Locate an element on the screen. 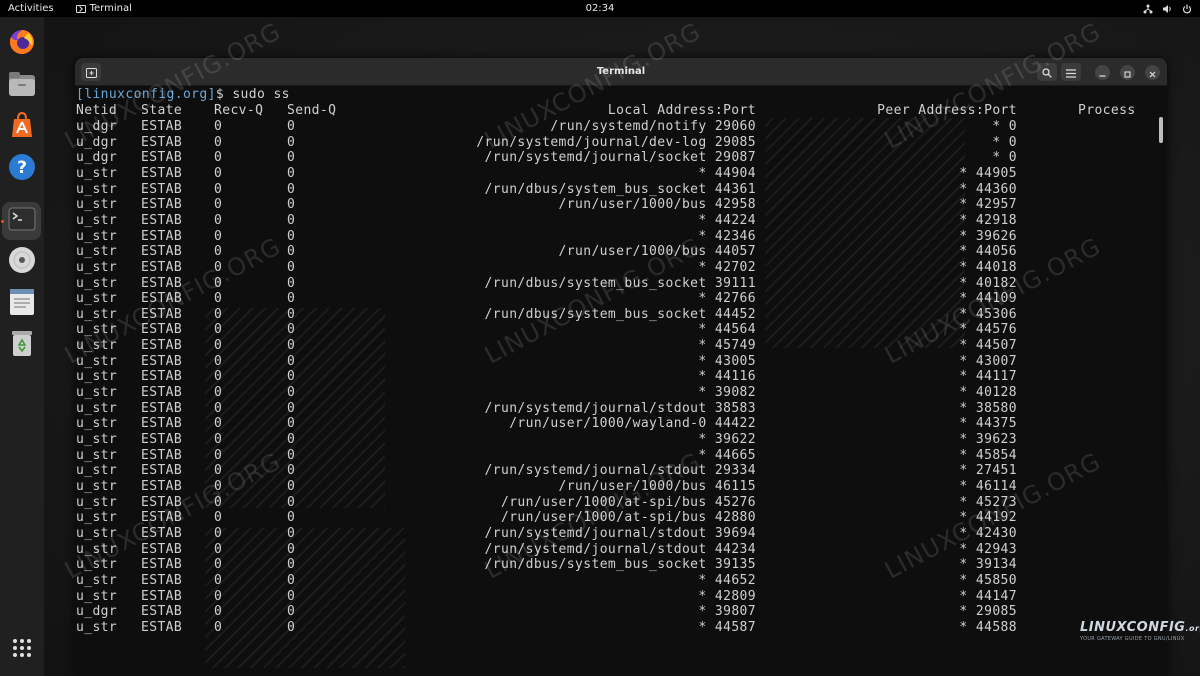 The image size is (1200, 676). title-bar: Terminal is located at coordinates (621, 72).